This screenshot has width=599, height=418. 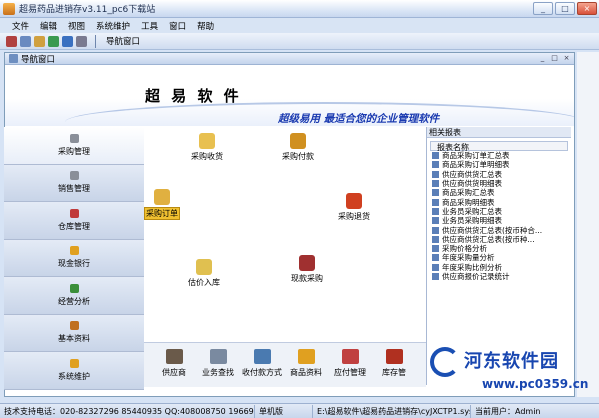 I want to click on sidebar-label: 系统维护, so click(x=74, y=376).